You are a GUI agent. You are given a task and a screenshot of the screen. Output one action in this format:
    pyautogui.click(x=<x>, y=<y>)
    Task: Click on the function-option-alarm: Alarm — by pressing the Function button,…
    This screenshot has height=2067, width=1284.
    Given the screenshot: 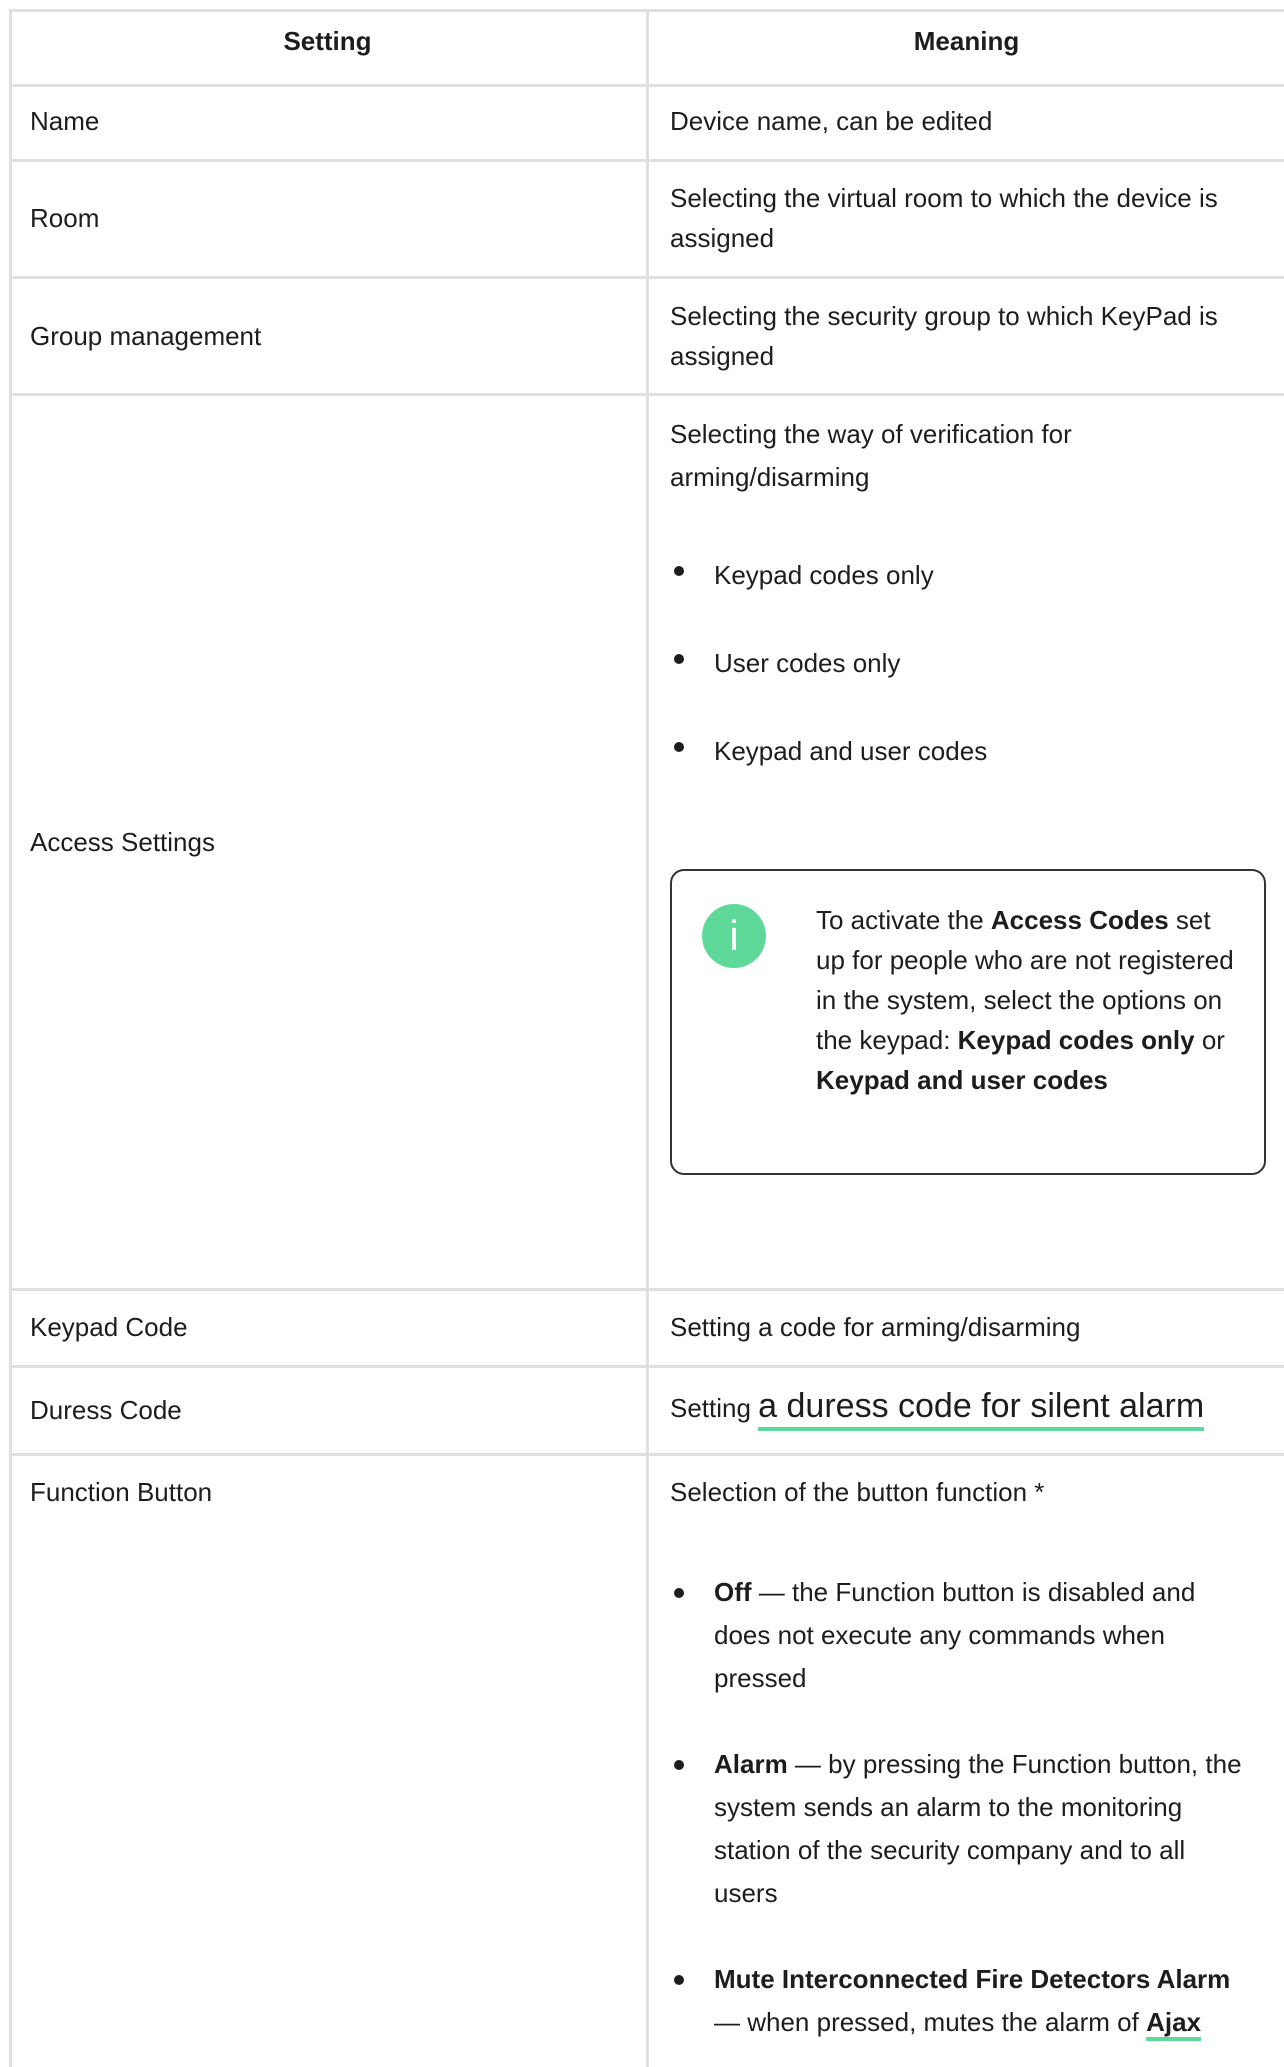 What is the action you would take?
    pyautogui.click(x=978, y=1828)
    